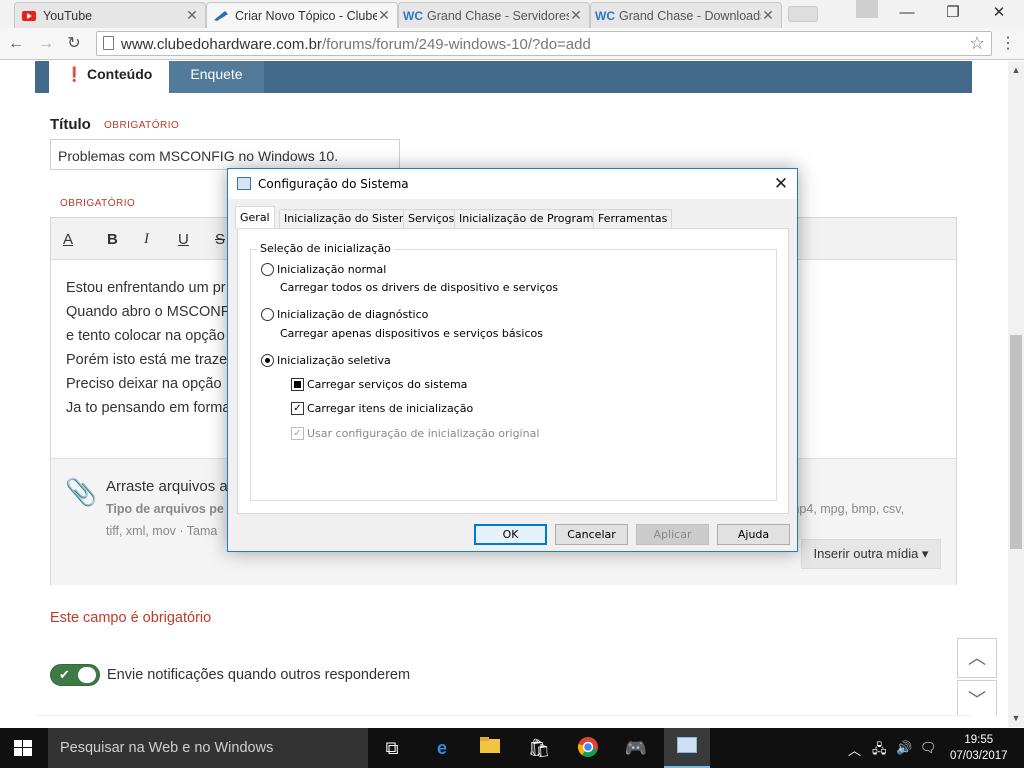 This screenshot has width=1024, height=768. What do you see at coordinates (70, 124) in the screenshot?
I see `title-label: Título` at bounding box center [70, 124].